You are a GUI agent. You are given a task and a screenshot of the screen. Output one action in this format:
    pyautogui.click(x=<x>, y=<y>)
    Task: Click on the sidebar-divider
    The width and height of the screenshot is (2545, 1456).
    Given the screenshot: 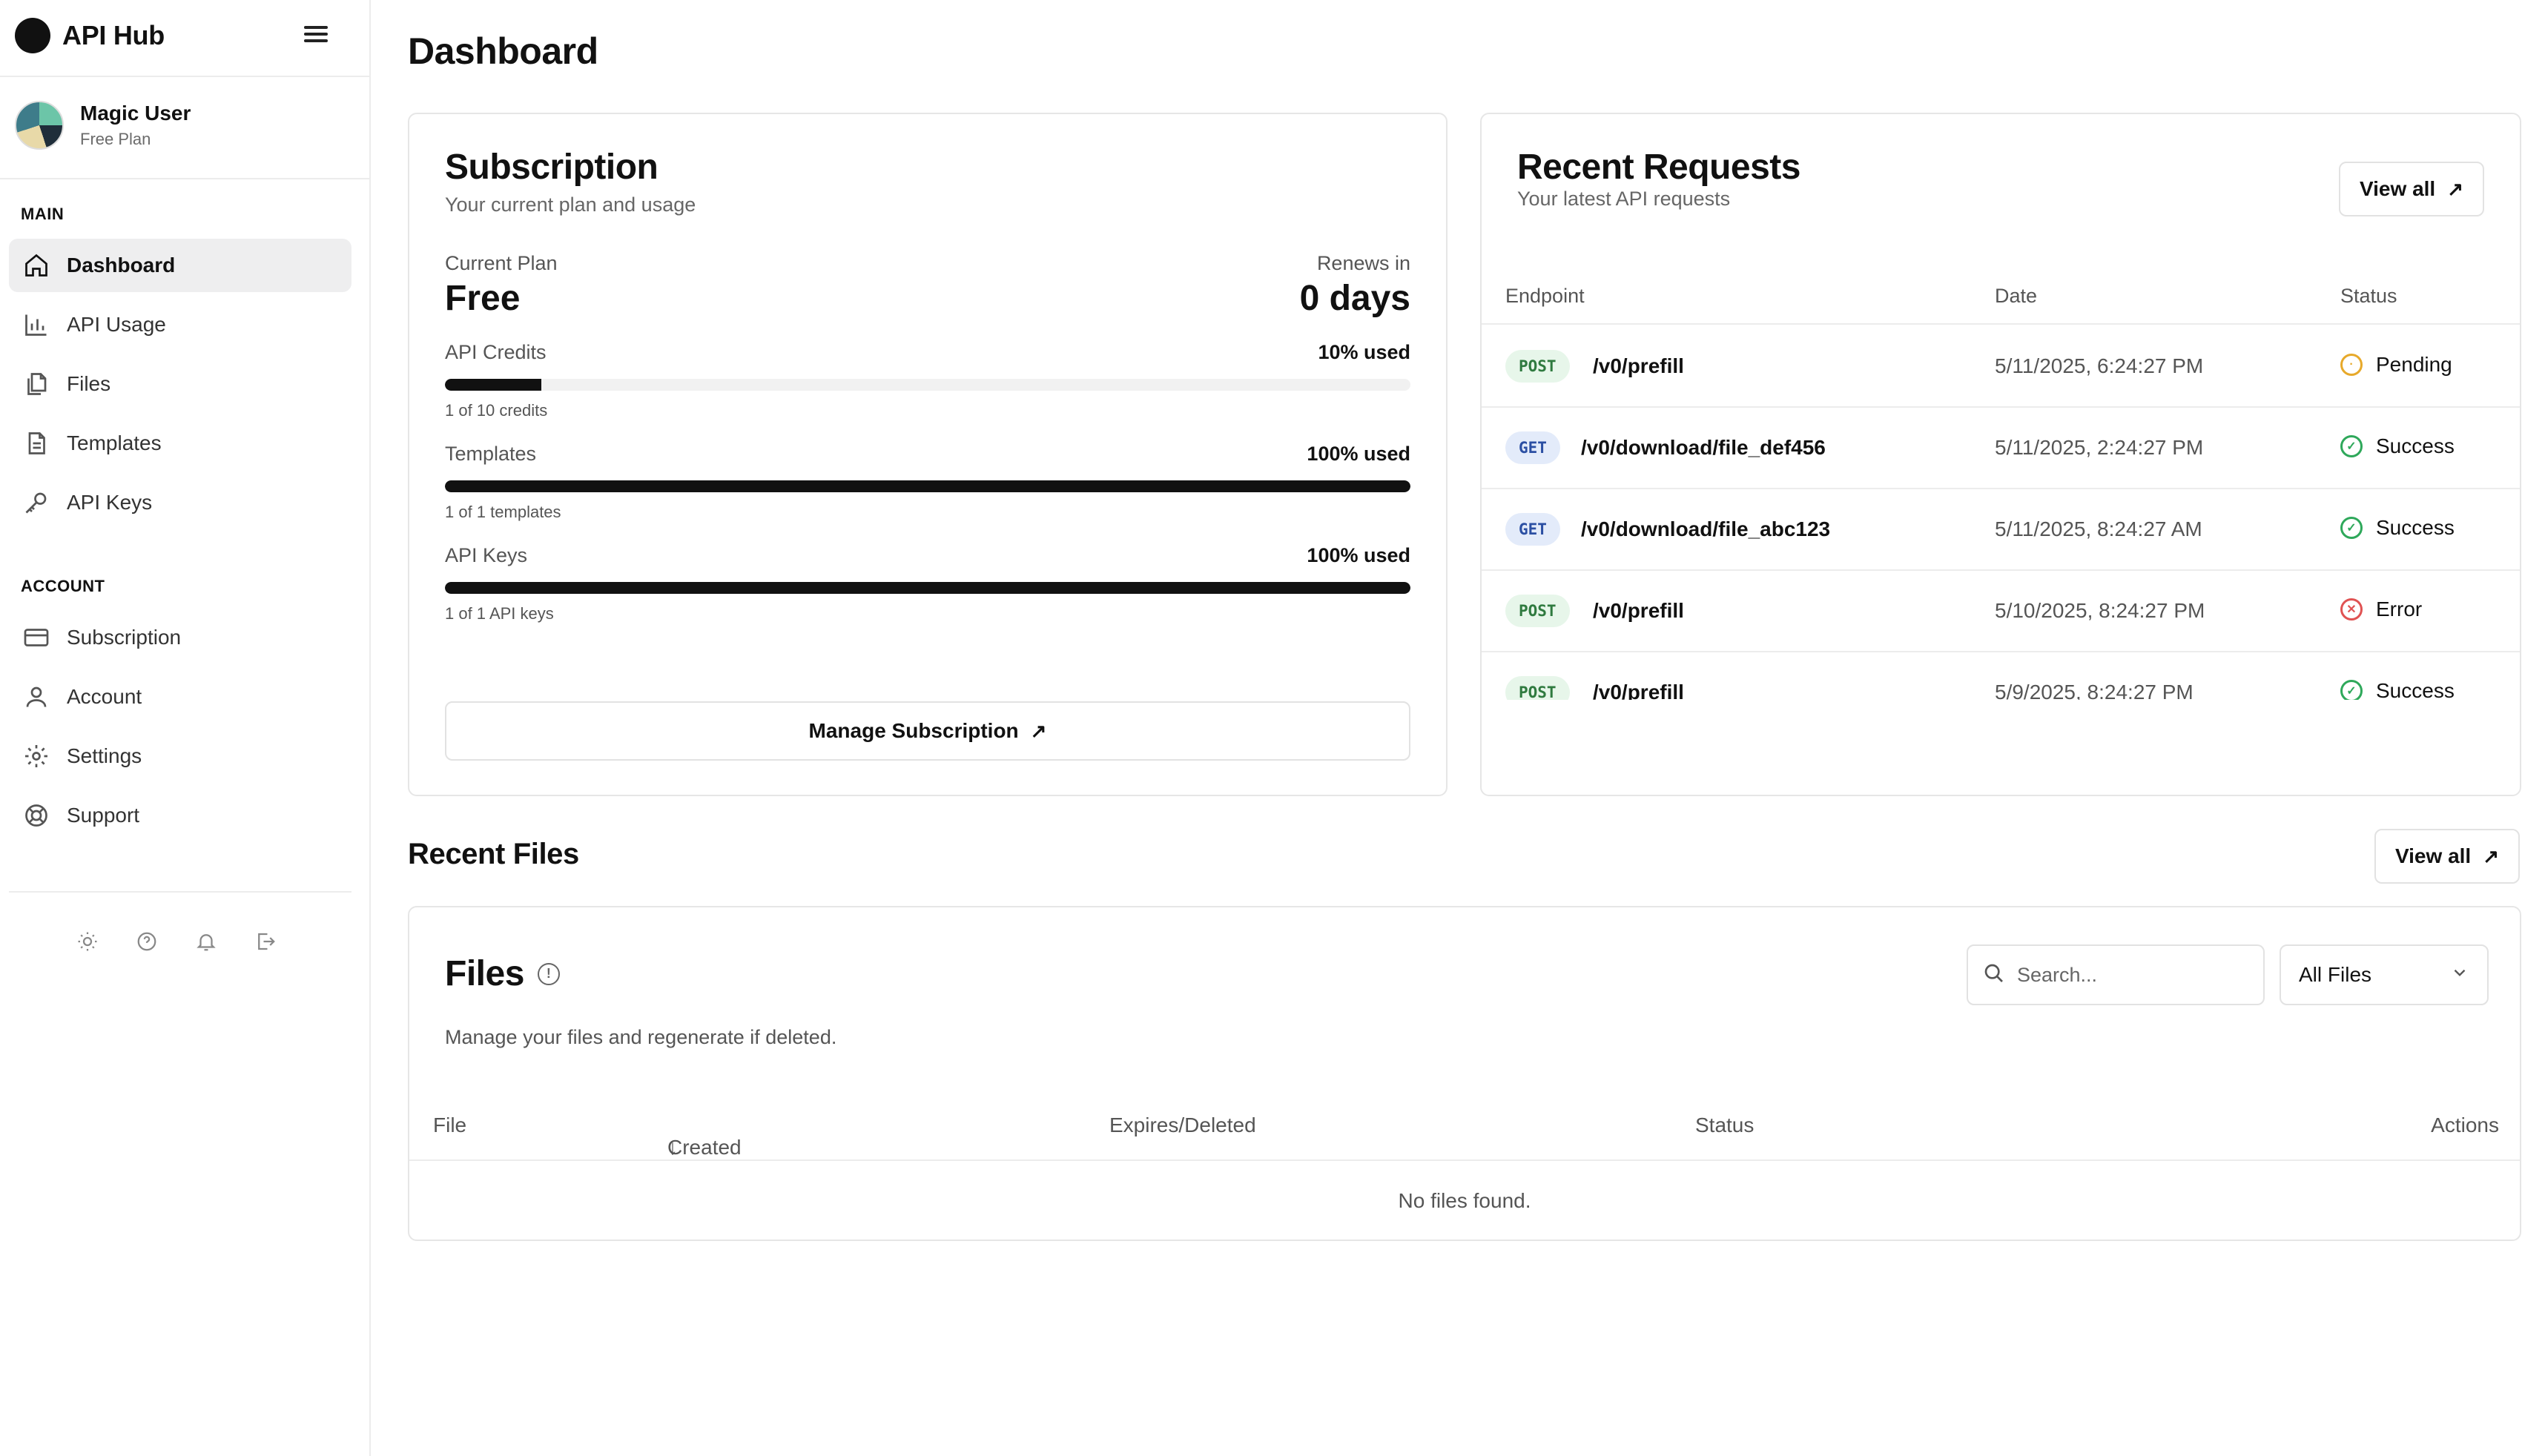 What is the action you would take?
    pyautogui.click(x=180, y=892)
    